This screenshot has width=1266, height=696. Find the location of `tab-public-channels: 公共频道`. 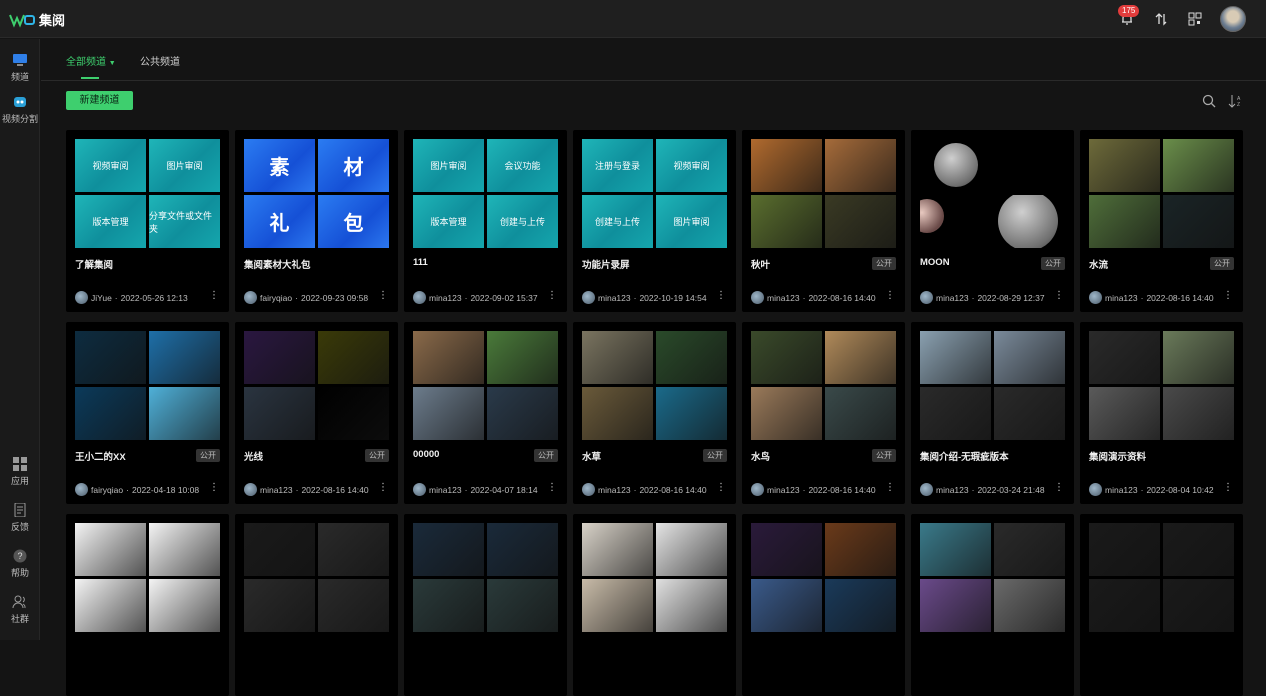

tab-public-channels: 公共频道 is located at coordinates (160, 60).